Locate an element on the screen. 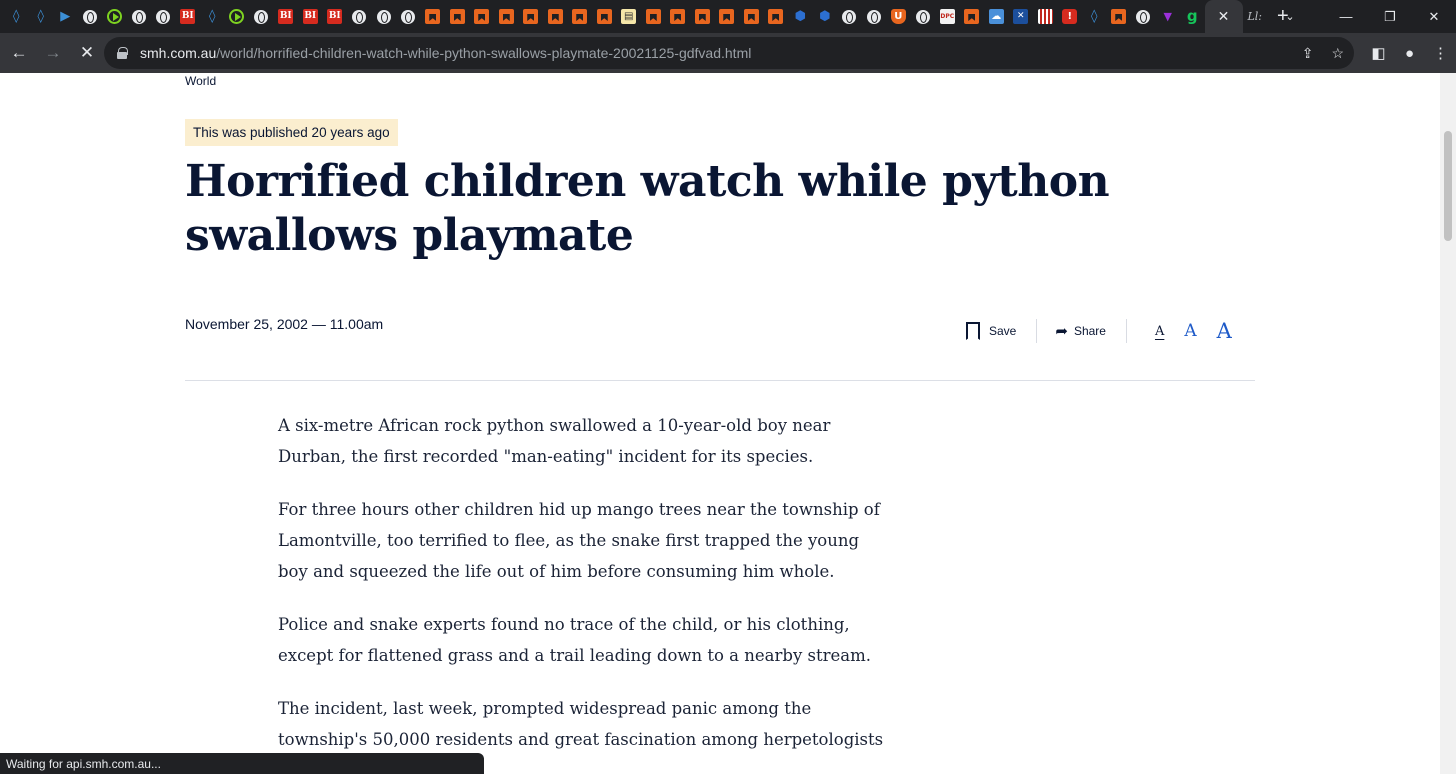 The width and height of the screenshot is (1456, 774). lock-icon is located at coordinates (122, 53).